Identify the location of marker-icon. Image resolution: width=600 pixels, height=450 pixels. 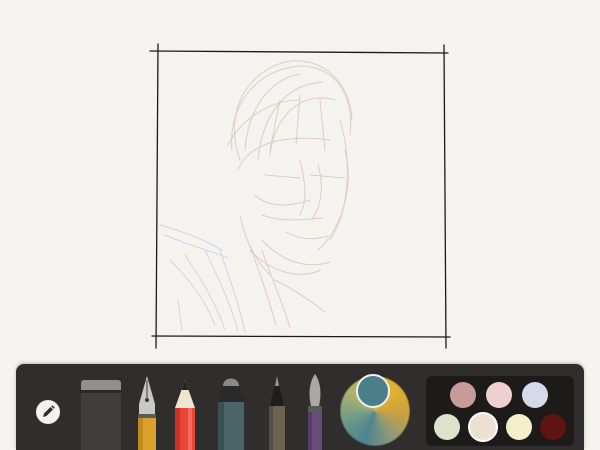
(231, 414).